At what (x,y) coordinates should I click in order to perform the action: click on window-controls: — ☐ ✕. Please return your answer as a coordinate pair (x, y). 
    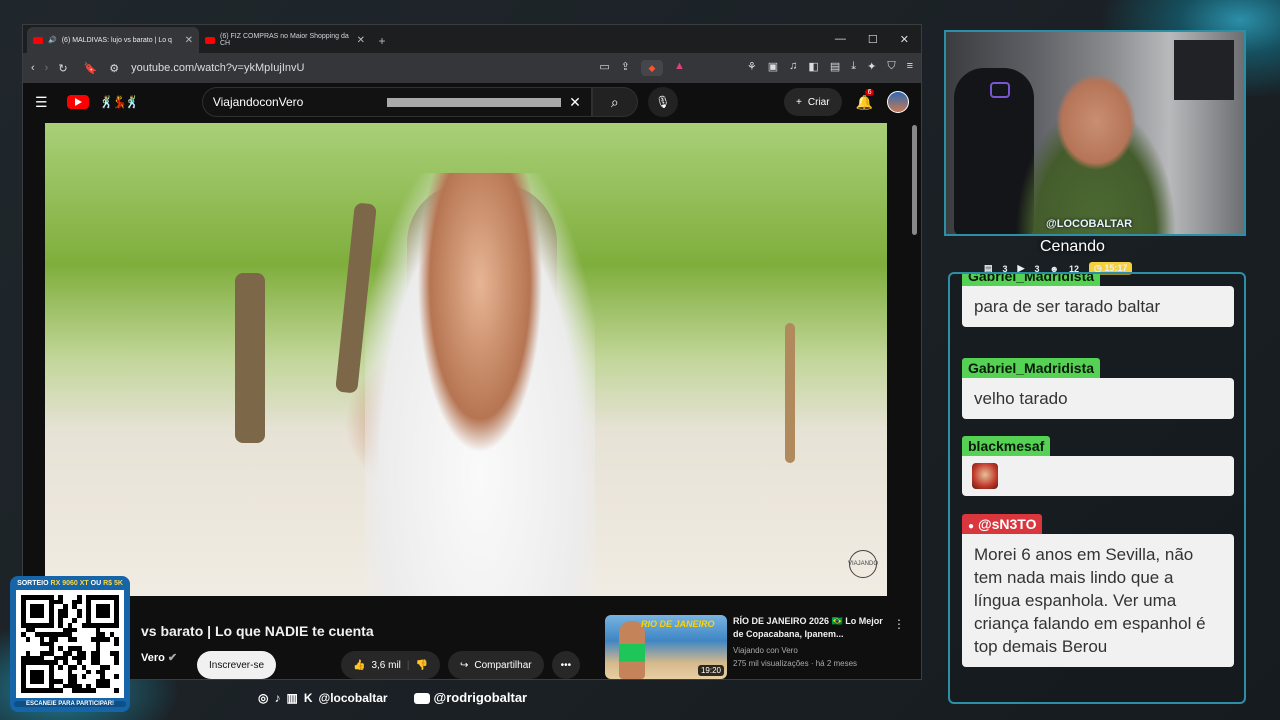
    Looking at the image, I should click on (878, 39).